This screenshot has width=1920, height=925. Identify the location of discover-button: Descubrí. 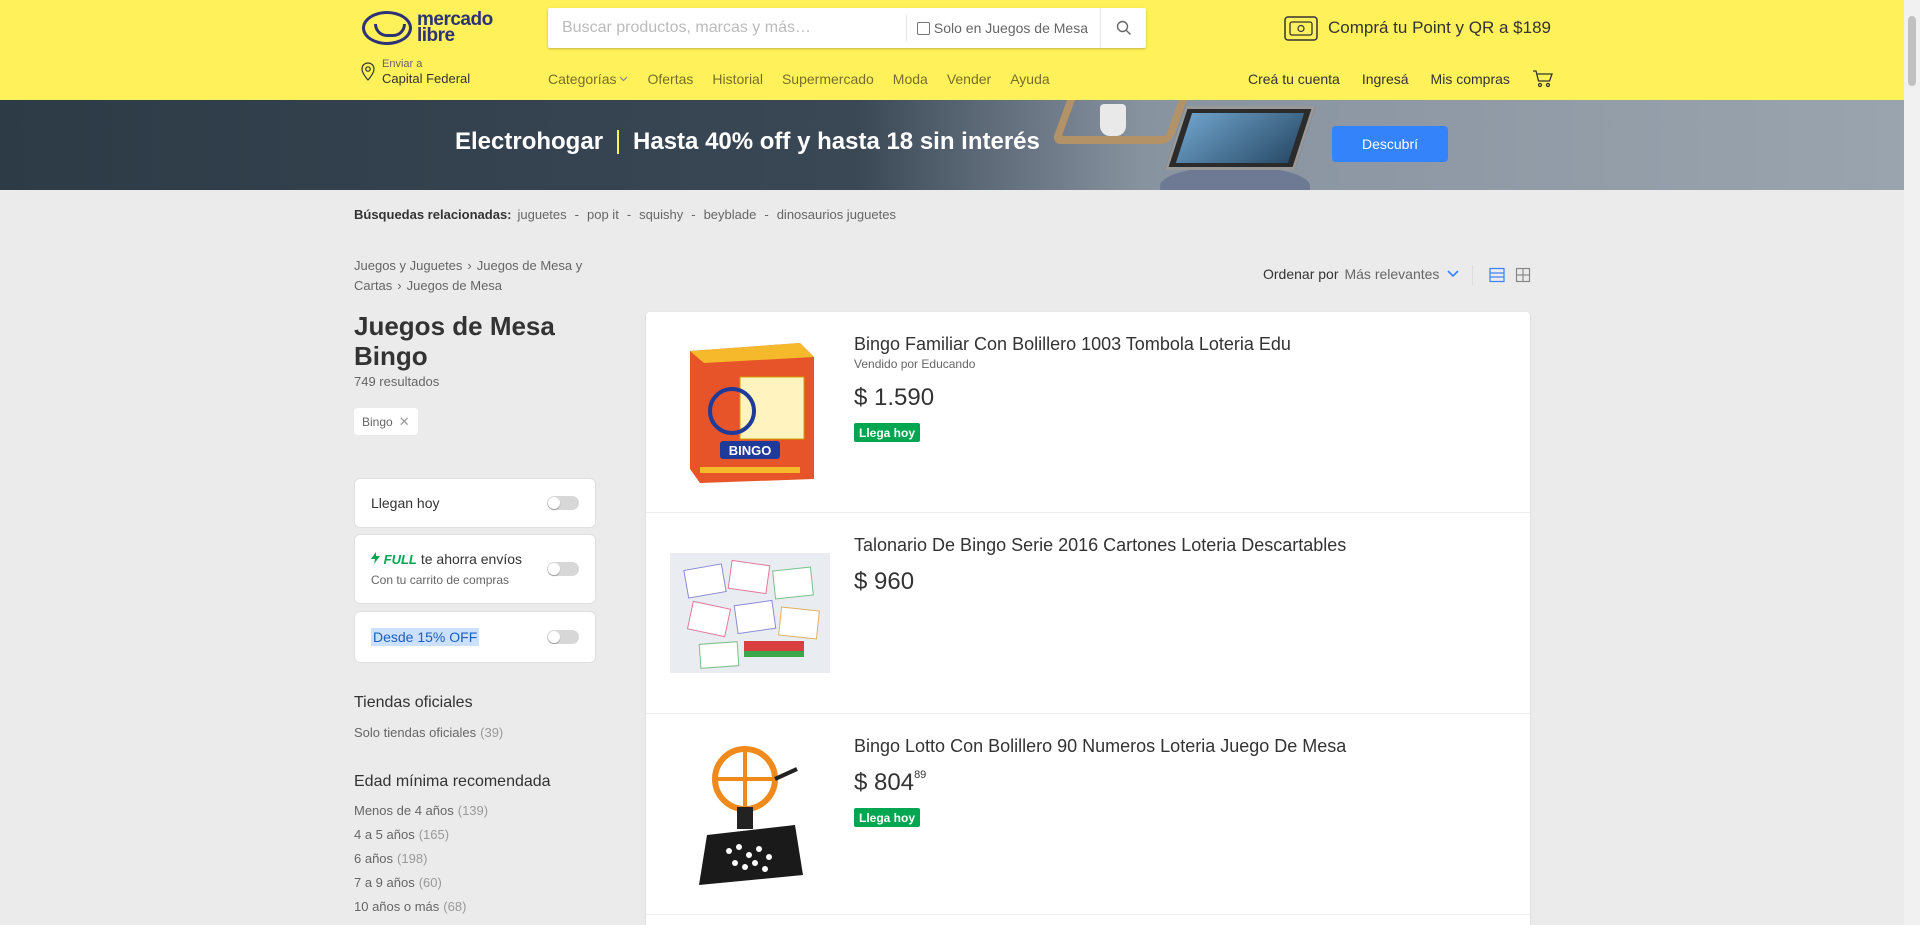
(1390, 144).